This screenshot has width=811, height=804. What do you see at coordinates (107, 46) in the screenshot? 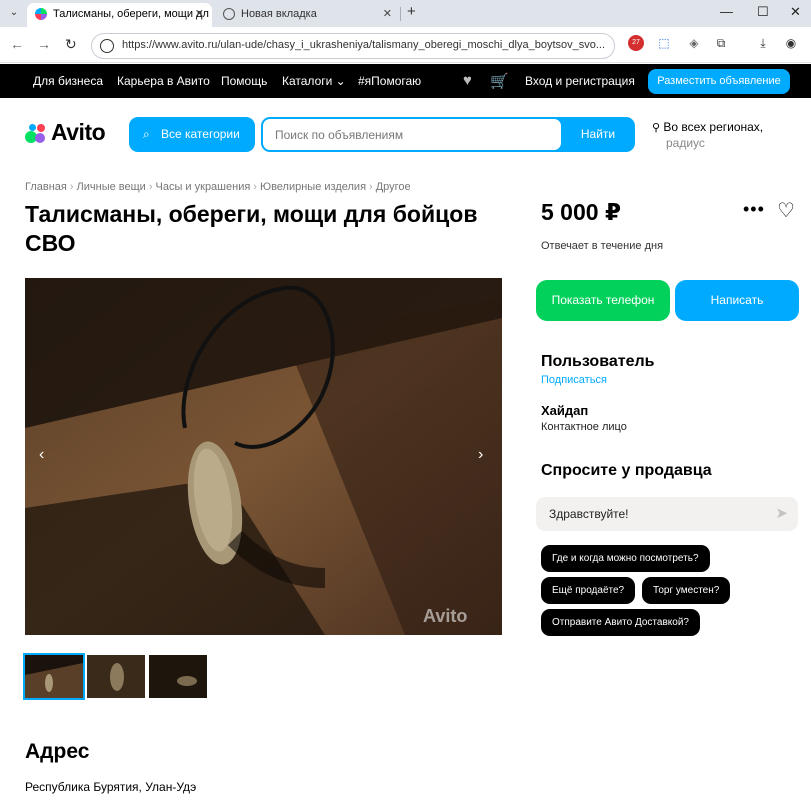
I see `site-info-icon` at bounding box center [107, 46].